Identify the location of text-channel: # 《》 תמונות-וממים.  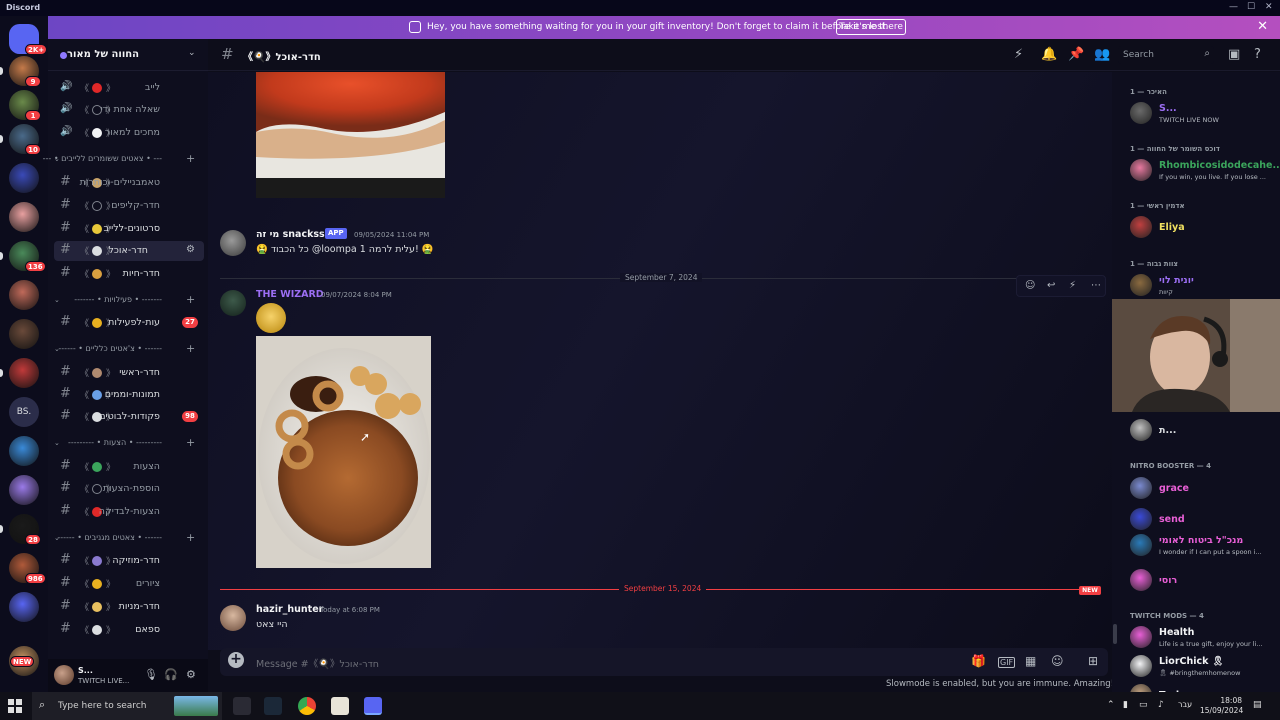
(129, 395).